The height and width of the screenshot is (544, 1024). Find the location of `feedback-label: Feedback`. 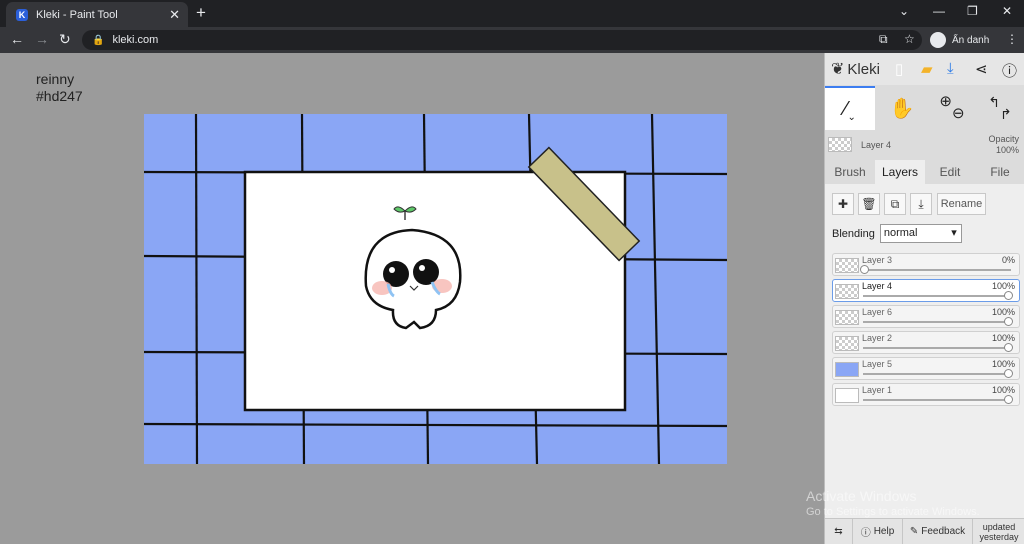

feedback-label: Feedback is located at coordinates (943, 531).